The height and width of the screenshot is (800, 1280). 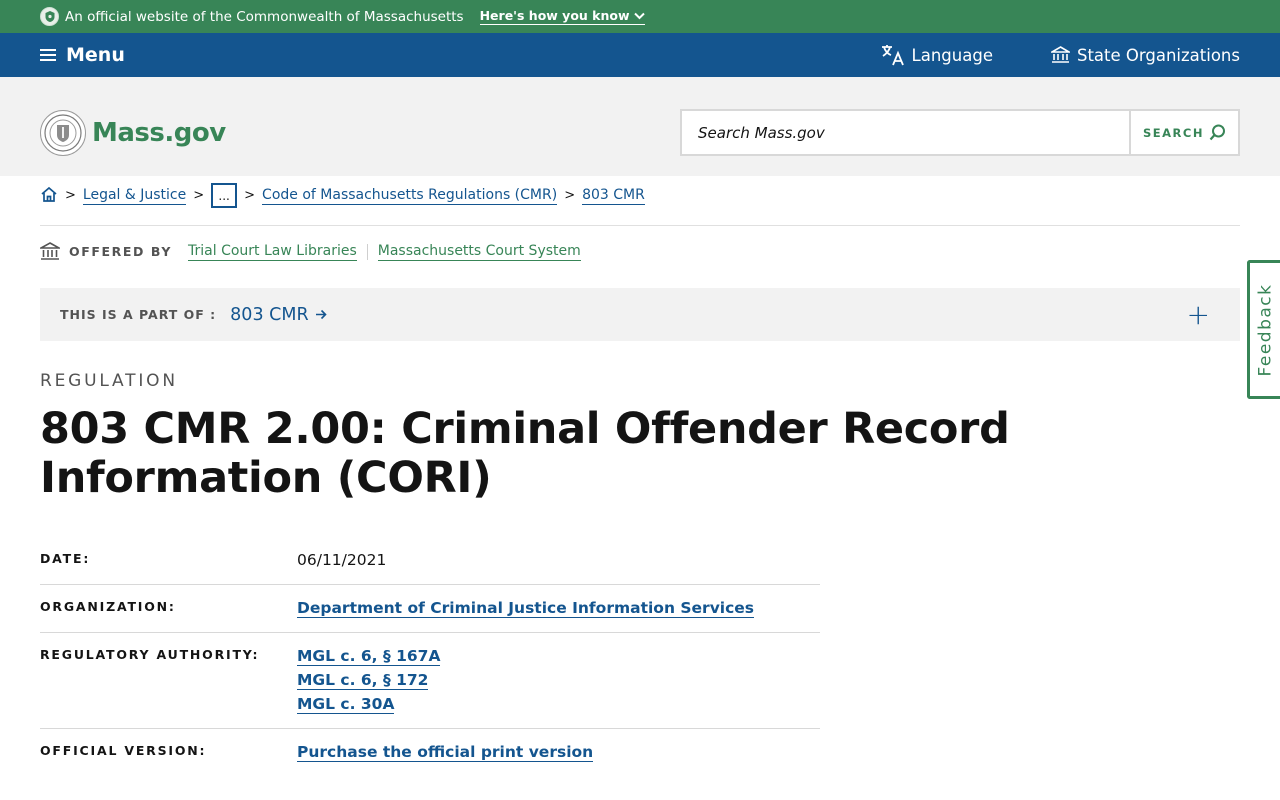 I want to click on seal-icon, so click(x=49, y=16).